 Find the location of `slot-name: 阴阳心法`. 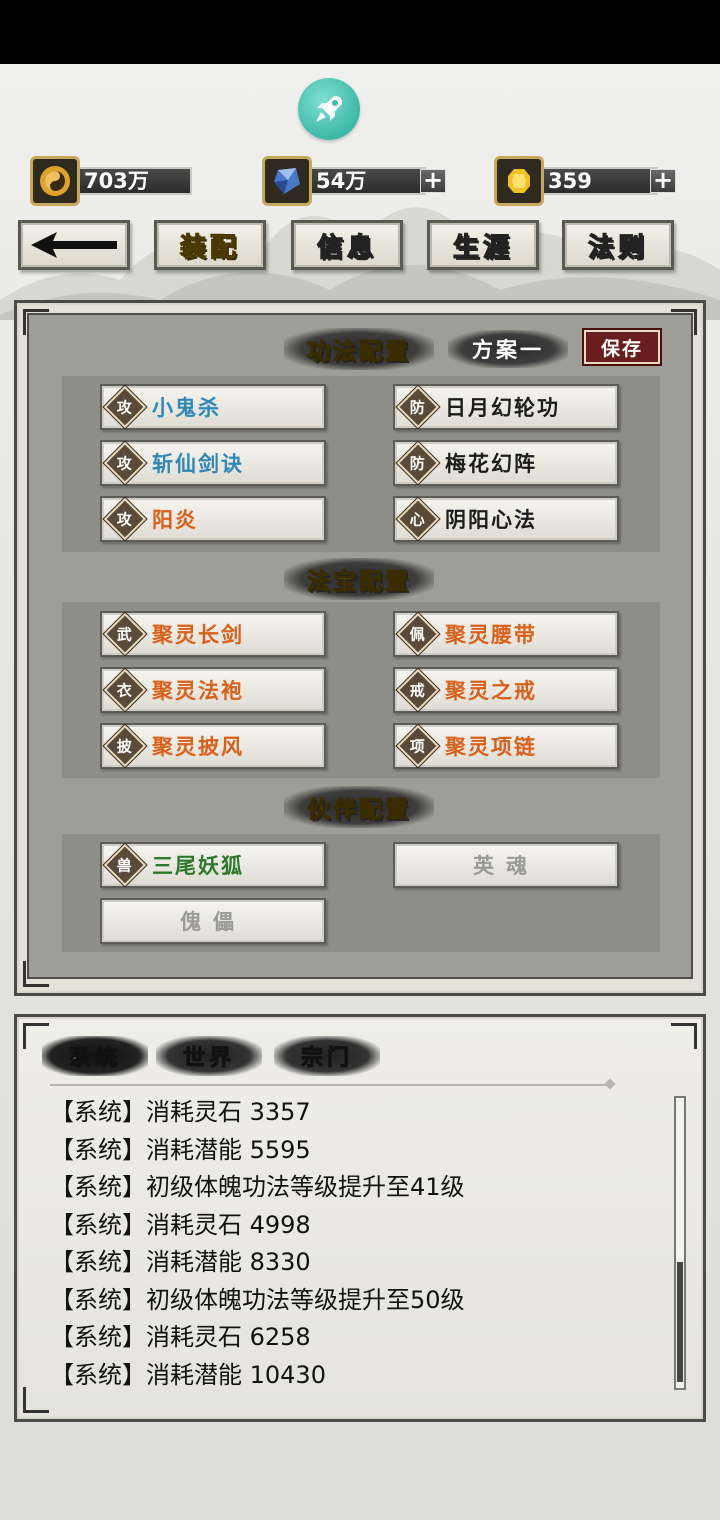

slot-name: 阴阳心法 is located at coordinates (491, 519).